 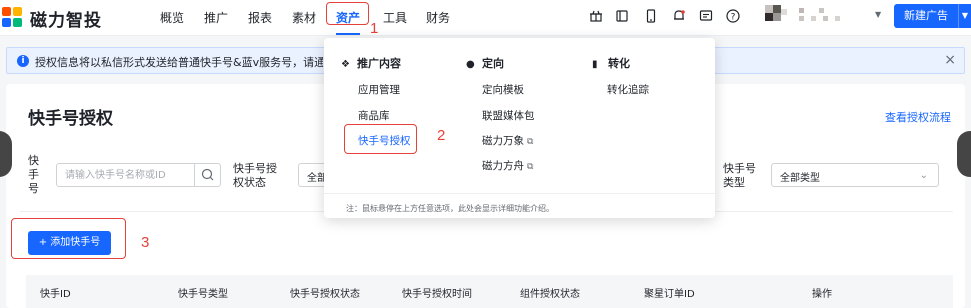 I want to click on message-icon, so click(x=622, y=16).